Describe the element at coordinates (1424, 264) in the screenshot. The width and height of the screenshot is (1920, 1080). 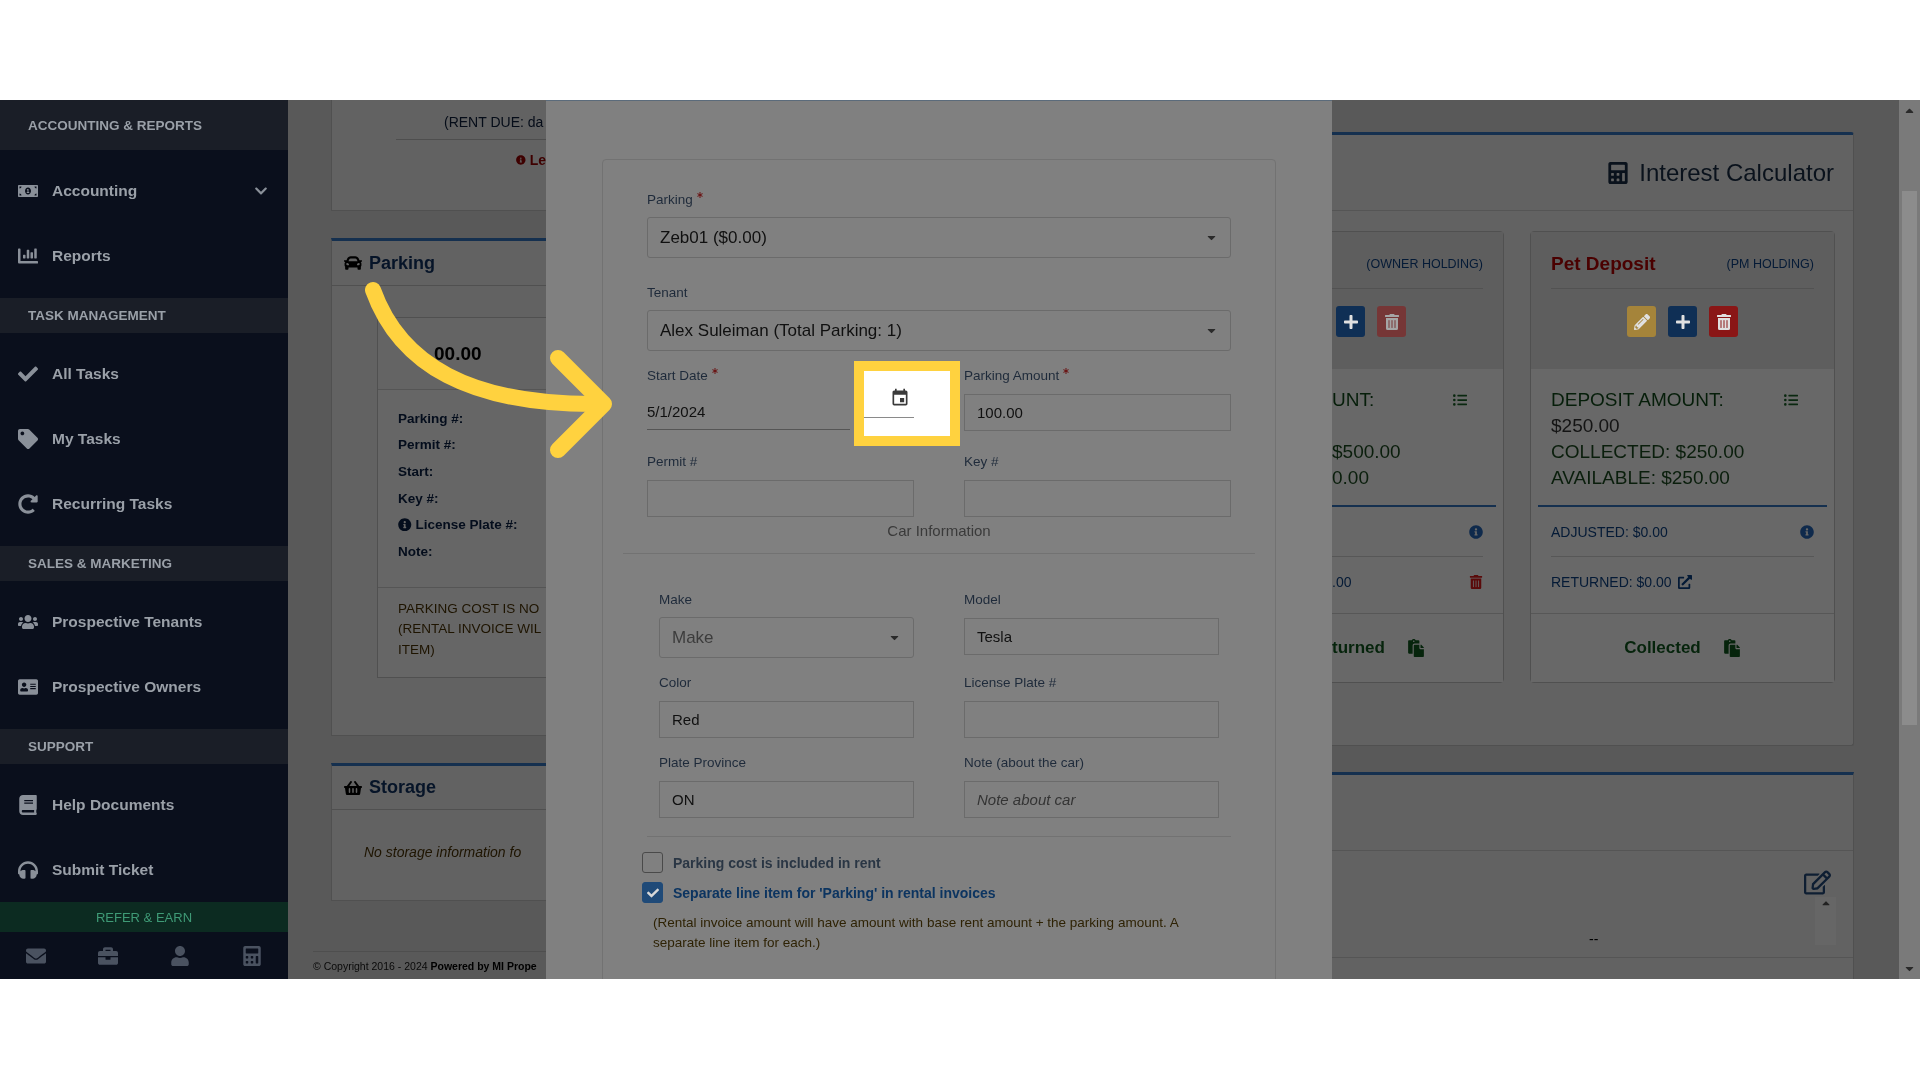
I see `holding-label: (OWNER HOLDING)` at that location.